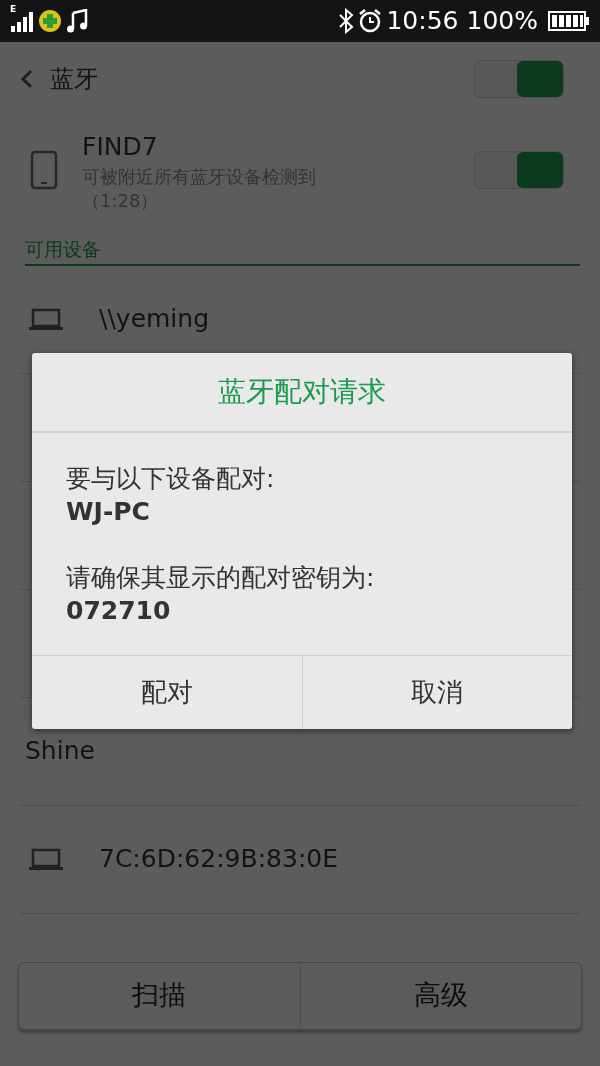  What do you see at coordinates (159, 995) in the screenshot?
I see `bottom-button: 扫描` at bounding box center [159, 995].